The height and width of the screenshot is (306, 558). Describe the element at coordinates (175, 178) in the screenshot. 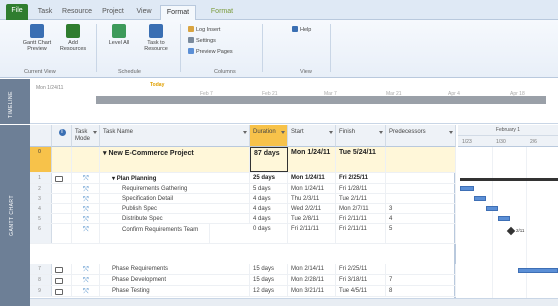

I see `task-name-cell: ▾ Plan Planning` at that location.